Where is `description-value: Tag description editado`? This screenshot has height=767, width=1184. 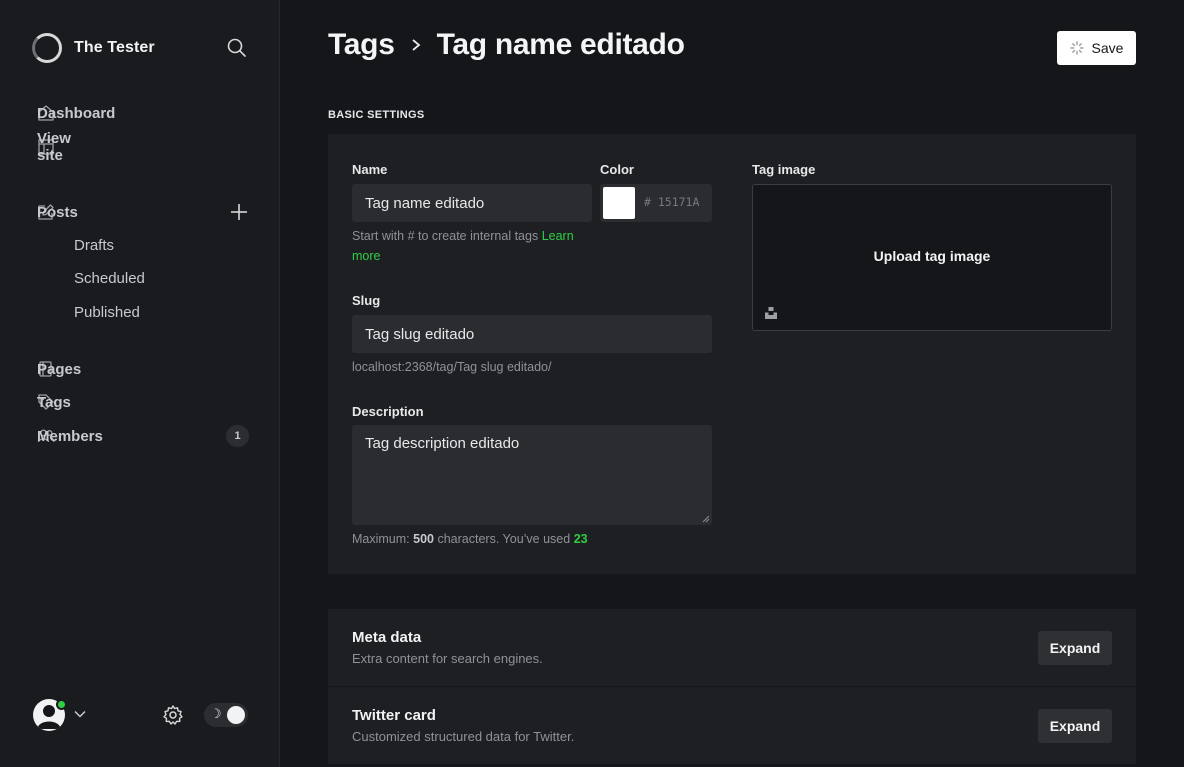
description-value: Tag description editado is located at coordinates (442, 443).